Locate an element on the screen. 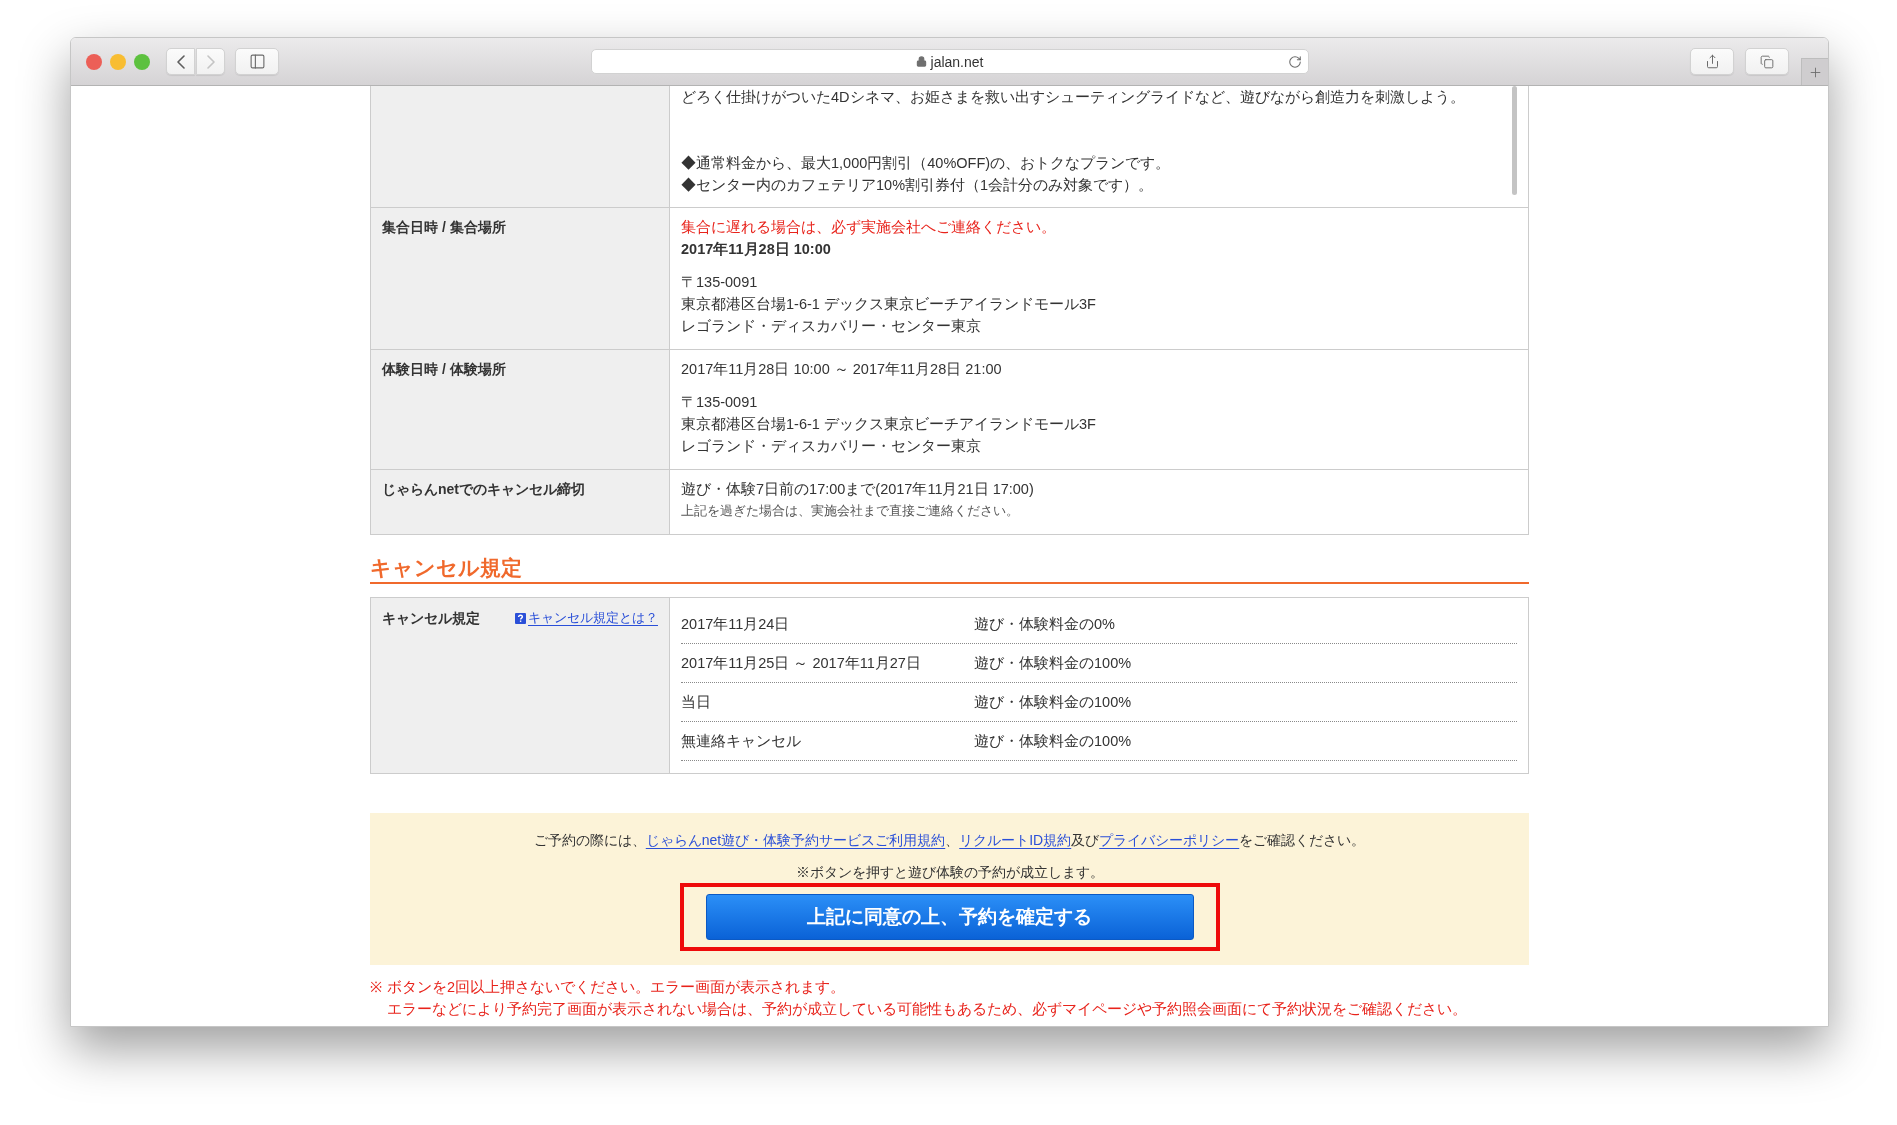 Image resolution: width=1897 pixels, height=1125 pixels. row-label: キャンセル規定 is located at coordinates (431, 618).